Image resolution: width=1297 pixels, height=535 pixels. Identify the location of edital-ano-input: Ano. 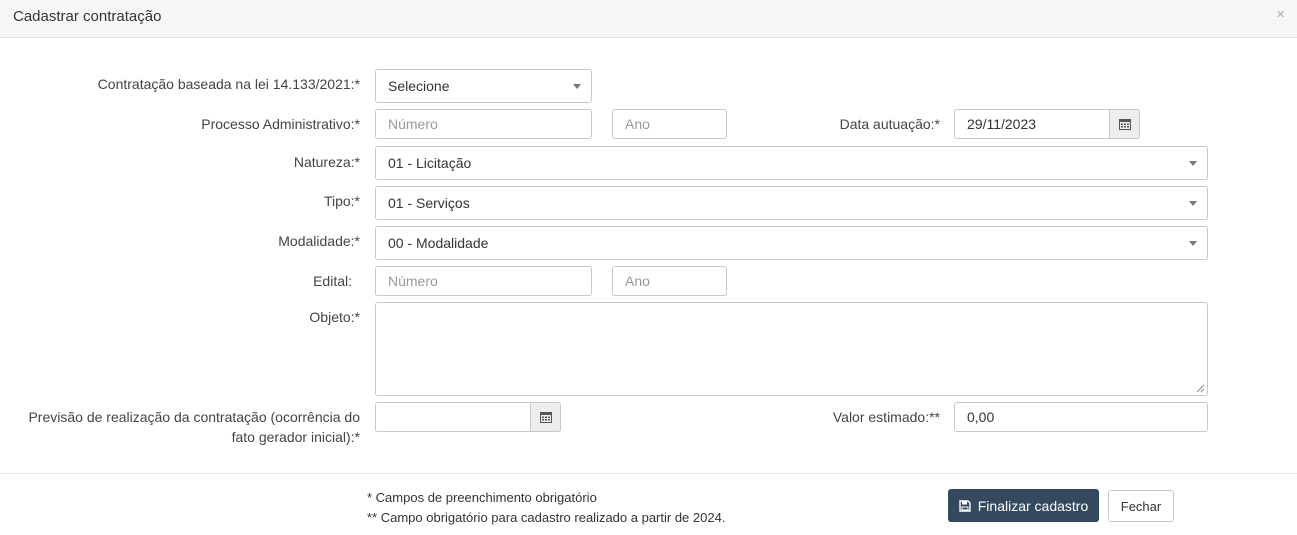
(669, 281).